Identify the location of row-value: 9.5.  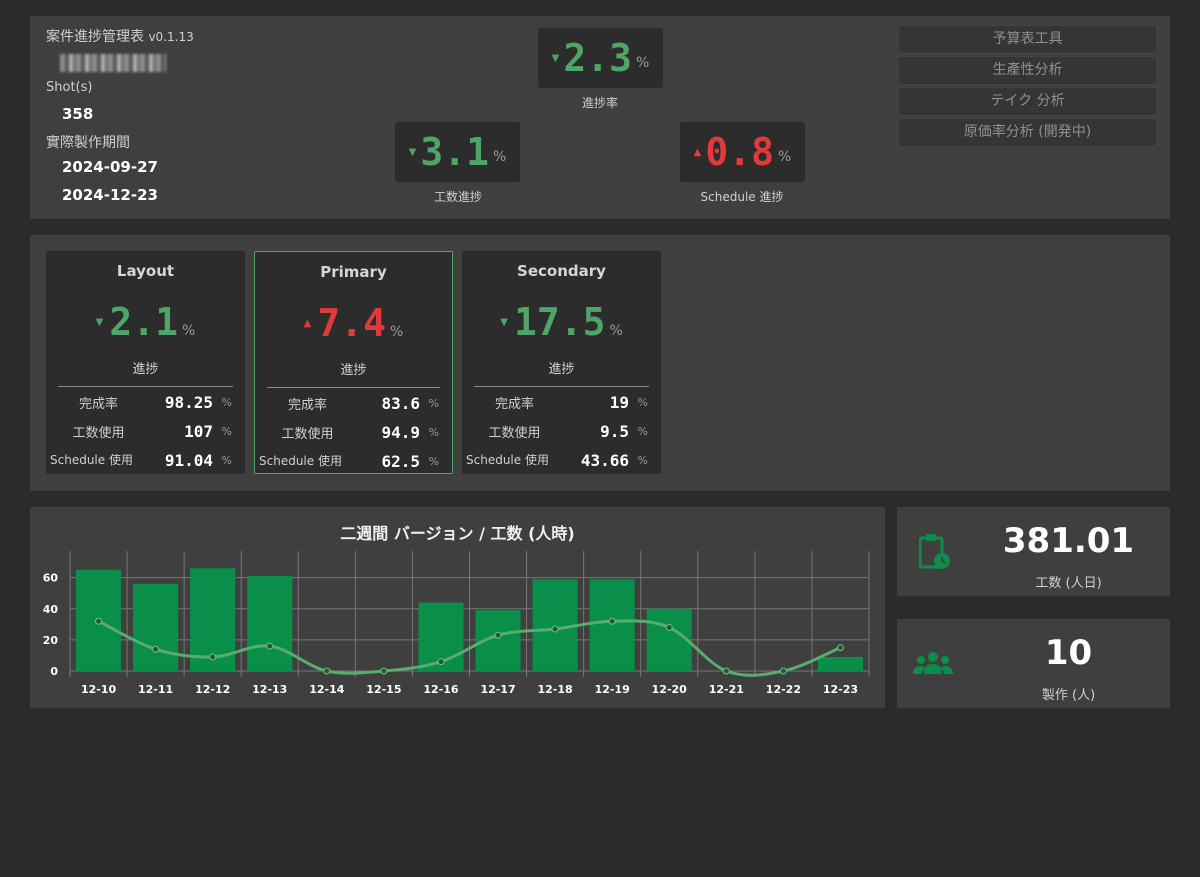
(614, 431).